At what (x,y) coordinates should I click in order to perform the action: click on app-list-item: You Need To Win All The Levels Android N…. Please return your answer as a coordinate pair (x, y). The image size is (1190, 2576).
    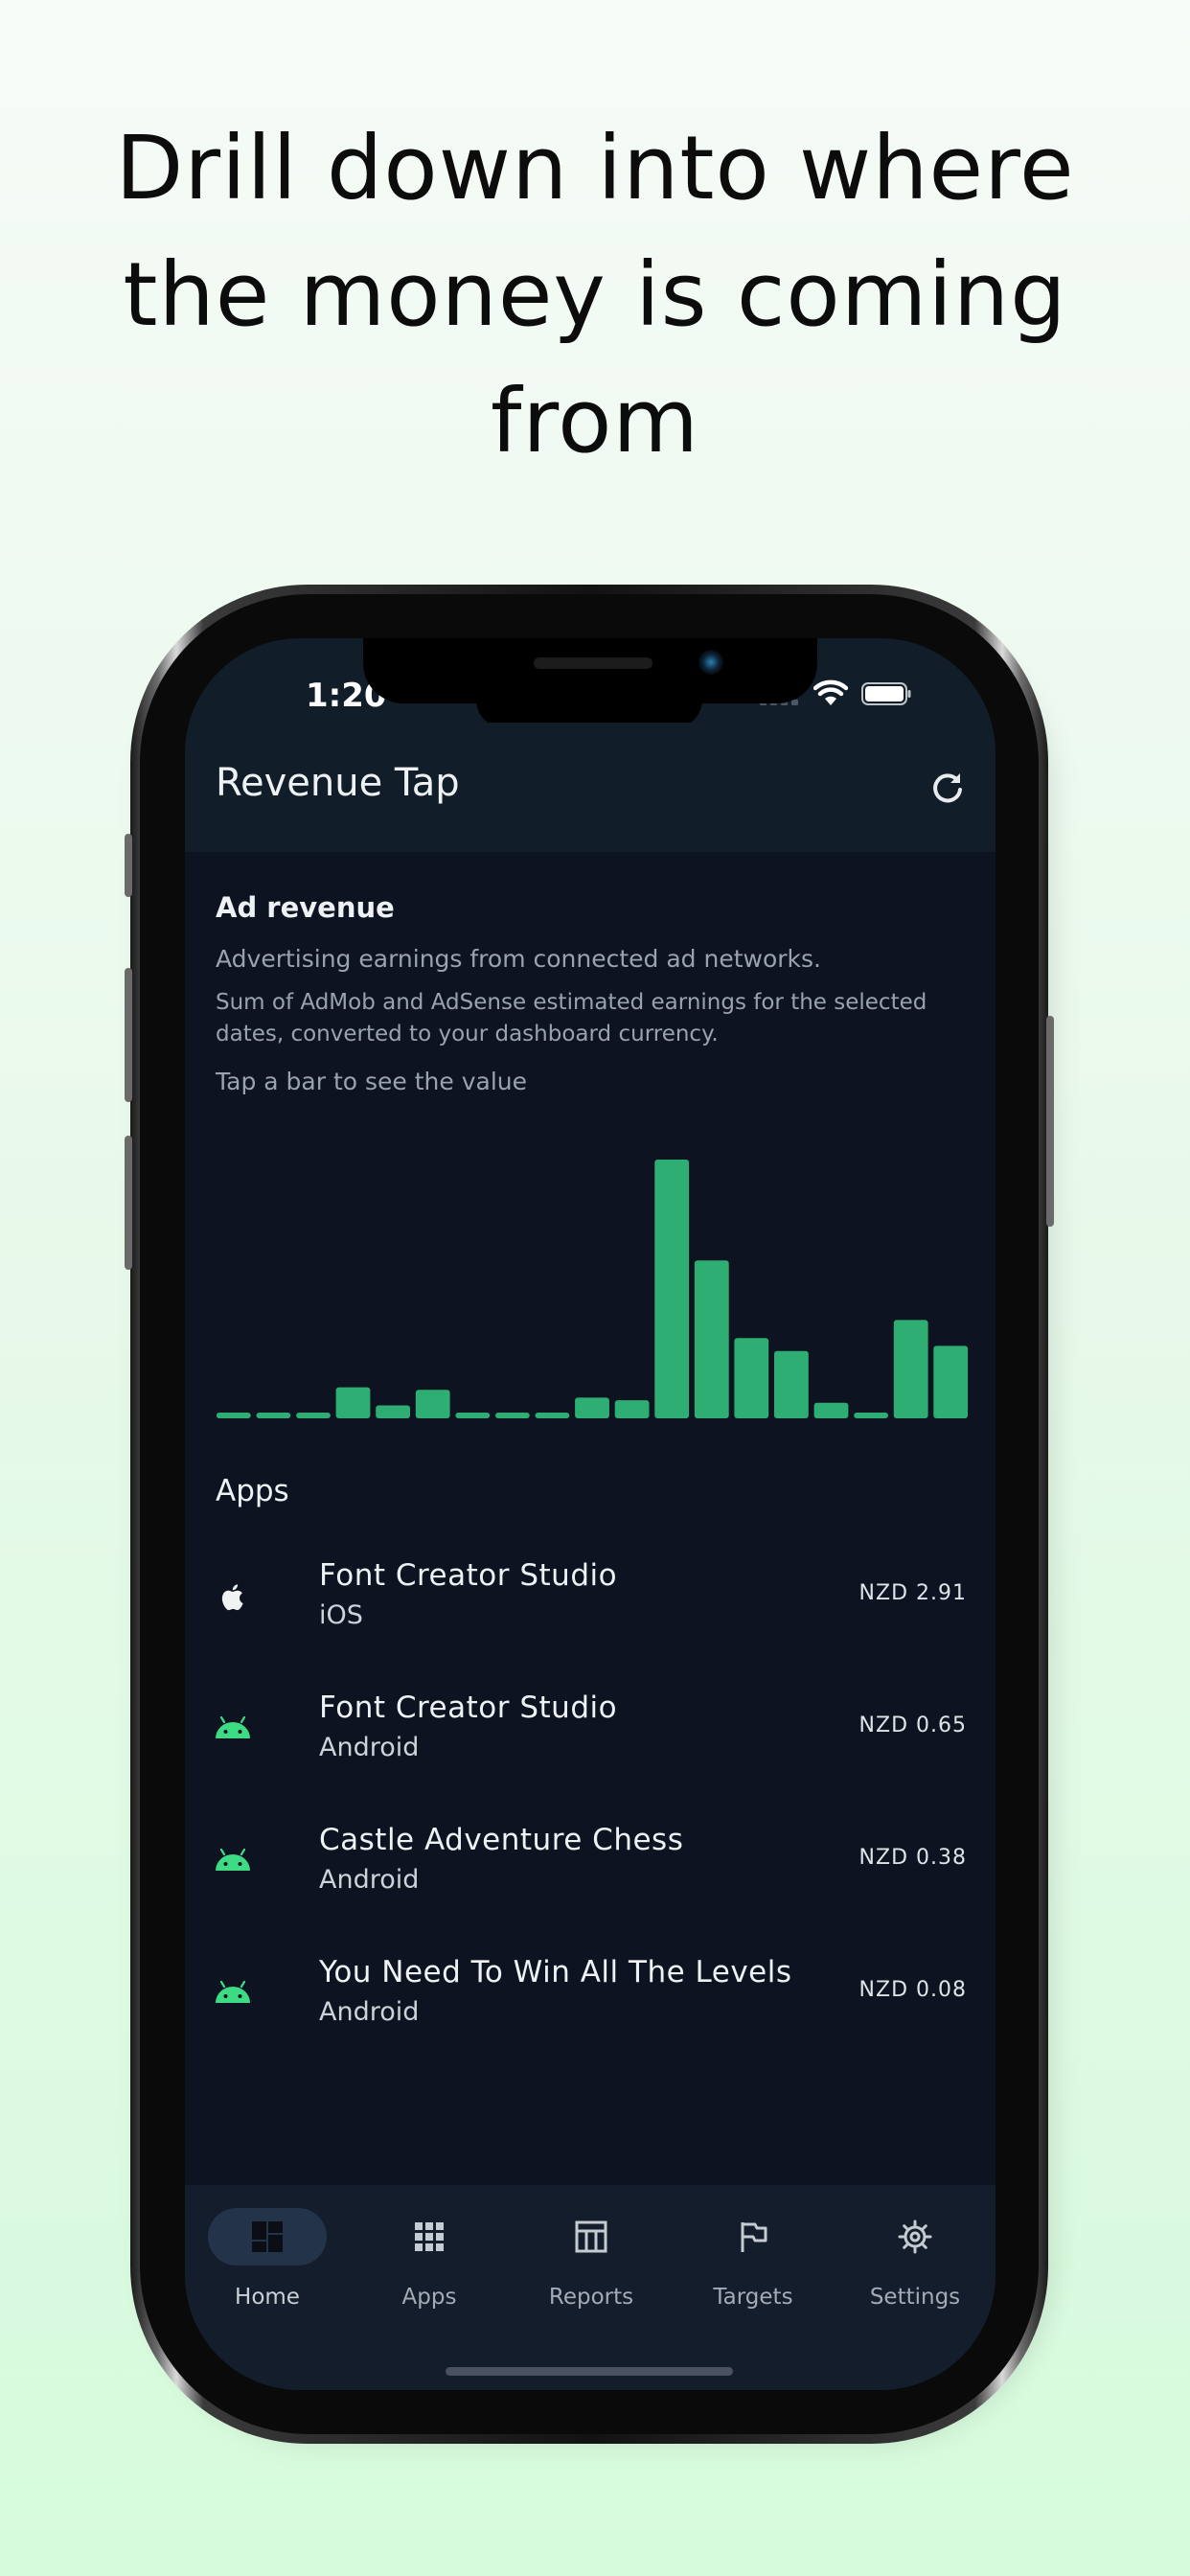
    Looking at the image, I should click on (590, 2006).